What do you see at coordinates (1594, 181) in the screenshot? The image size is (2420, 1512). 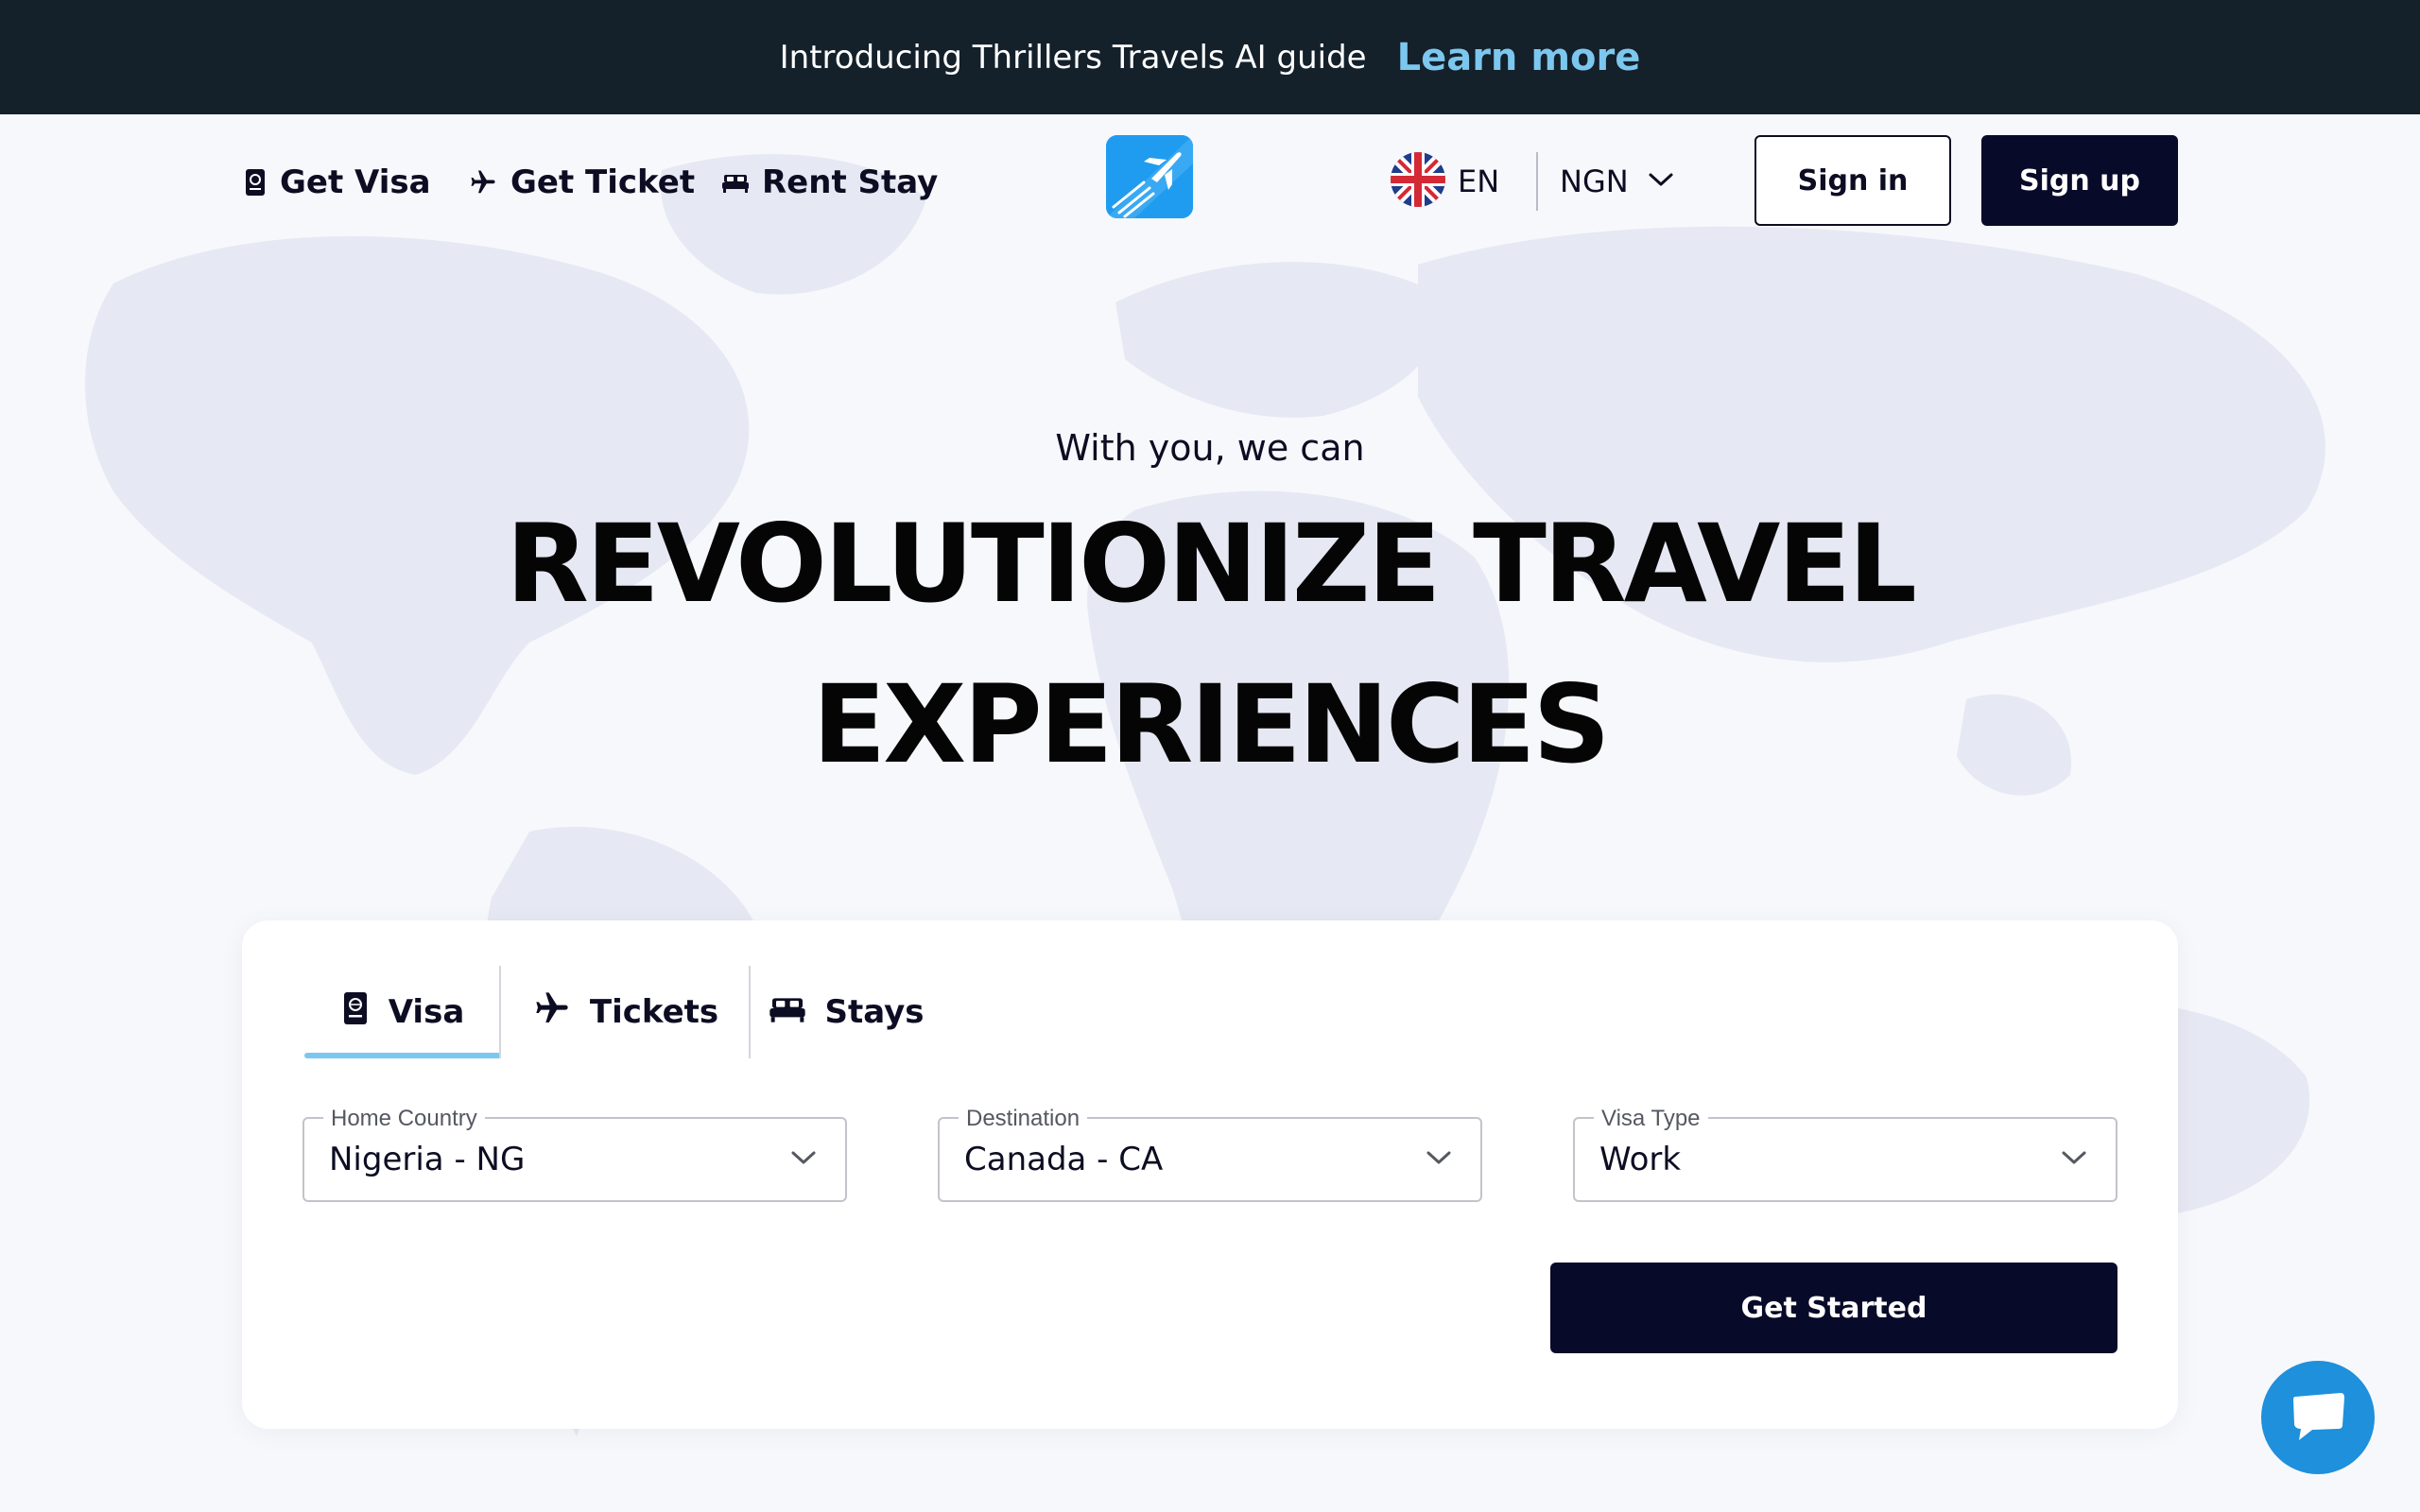 I see `currency-code: NGN` at bounding box center [1594, 181].